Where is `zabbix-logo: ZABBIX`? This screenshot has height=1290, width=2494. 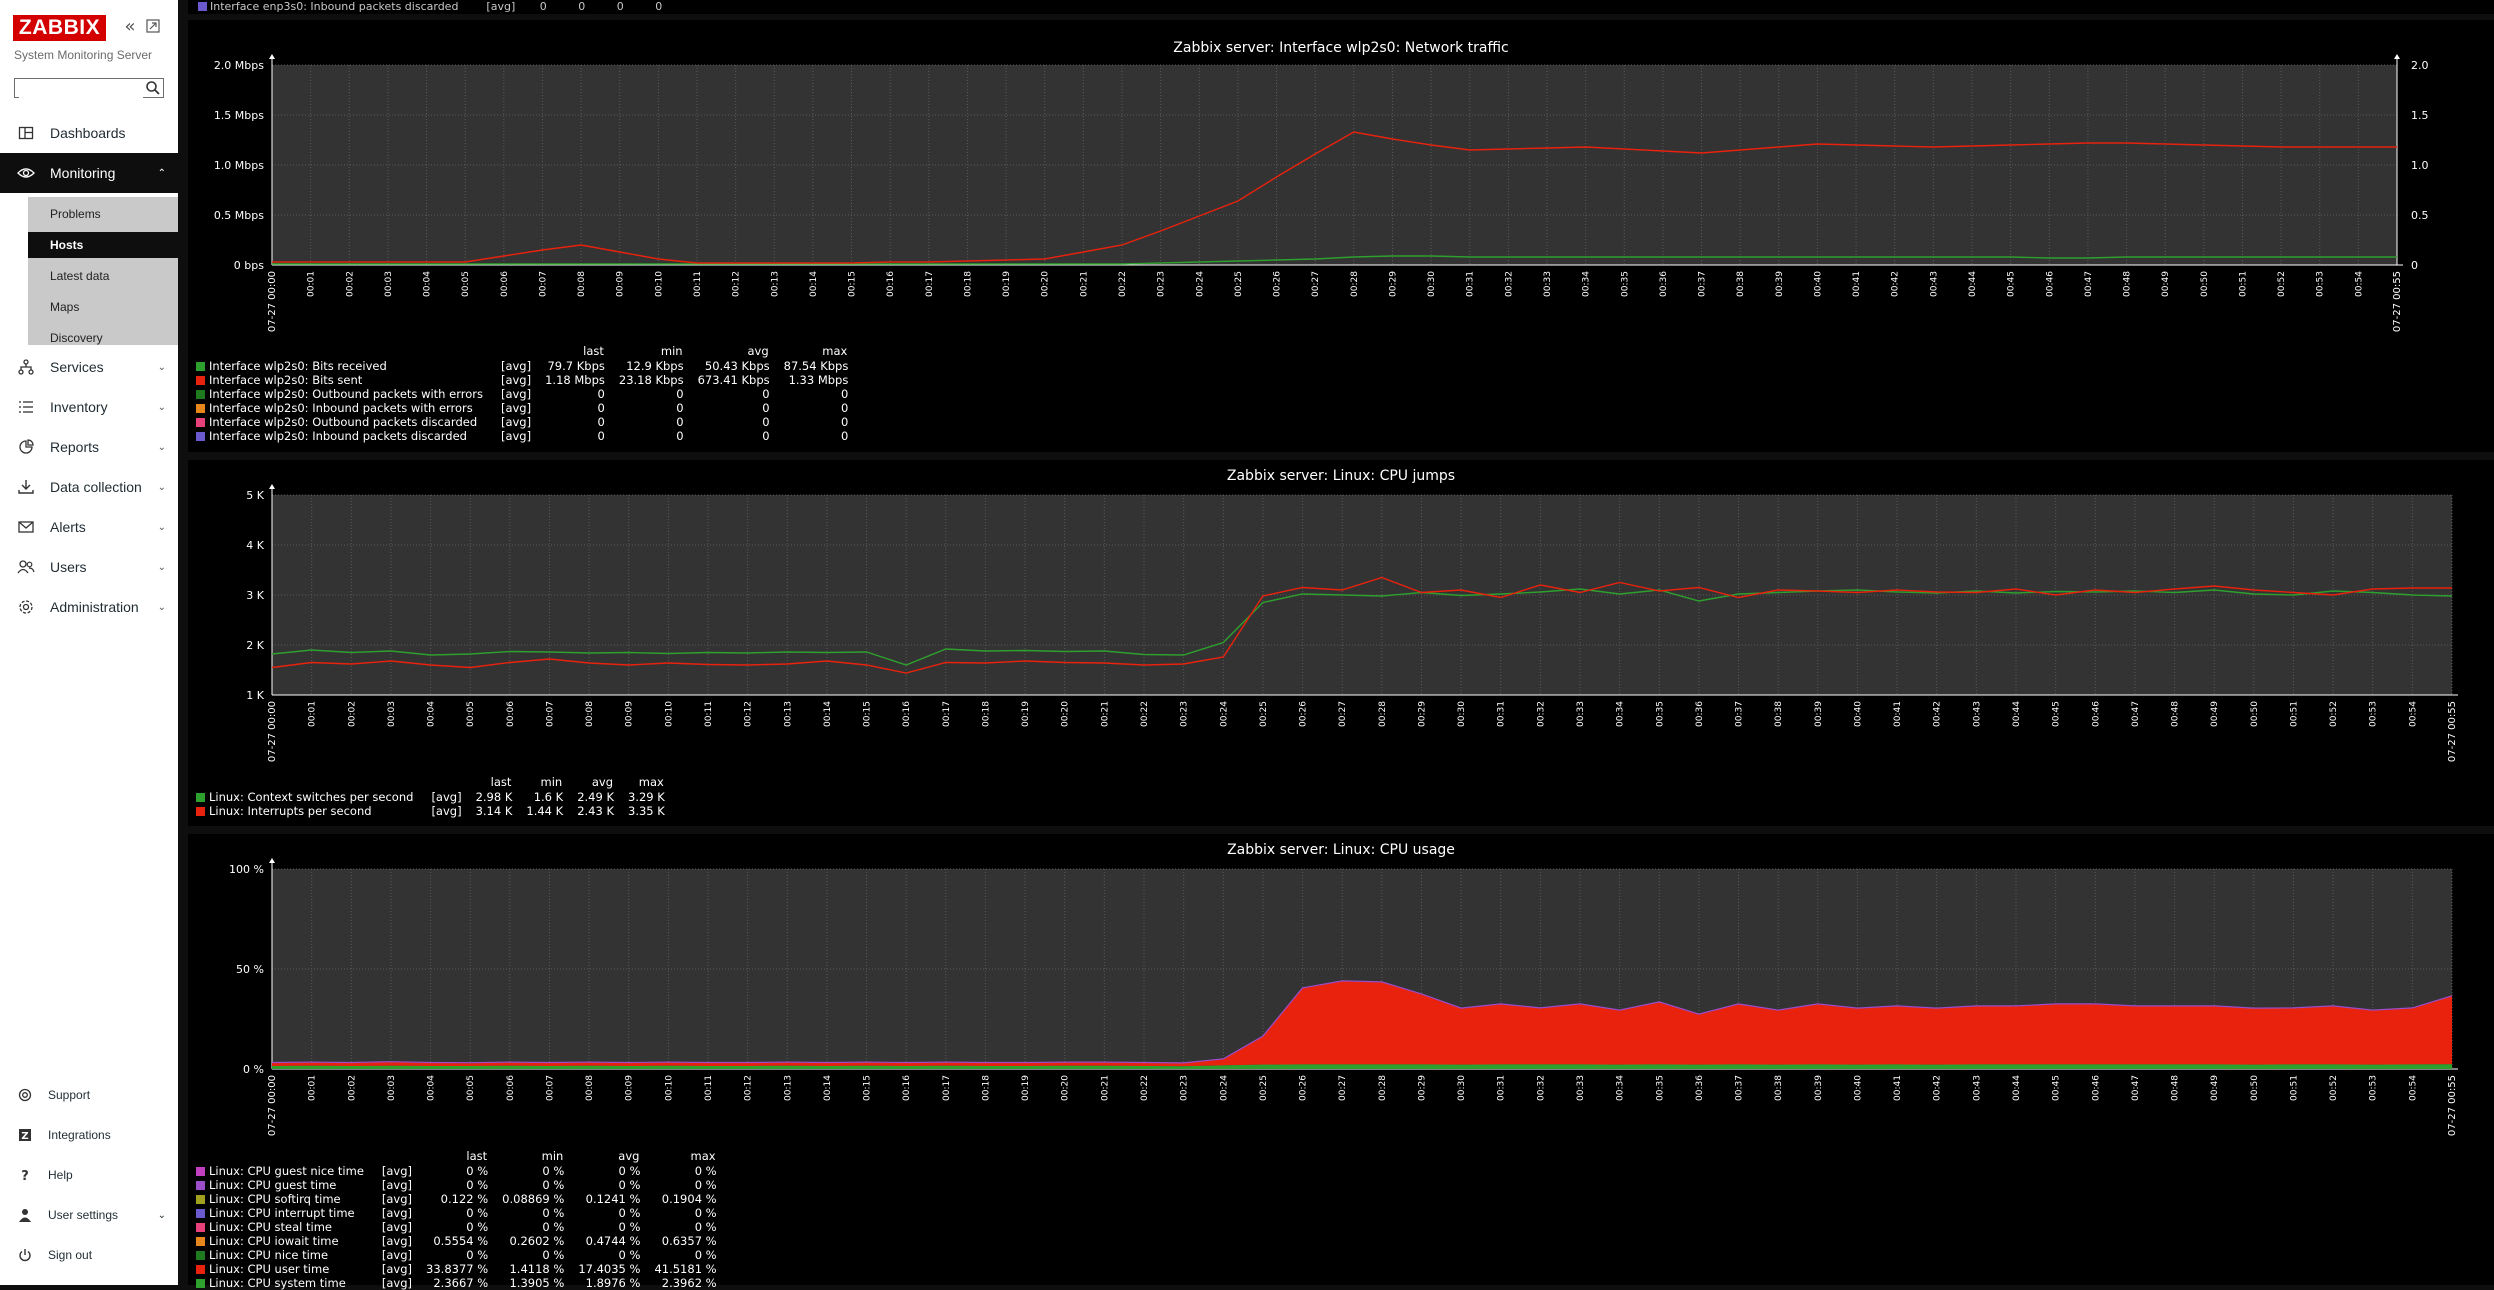 zabbix-logo: ZABBIX is located at coordinates (59, 28).